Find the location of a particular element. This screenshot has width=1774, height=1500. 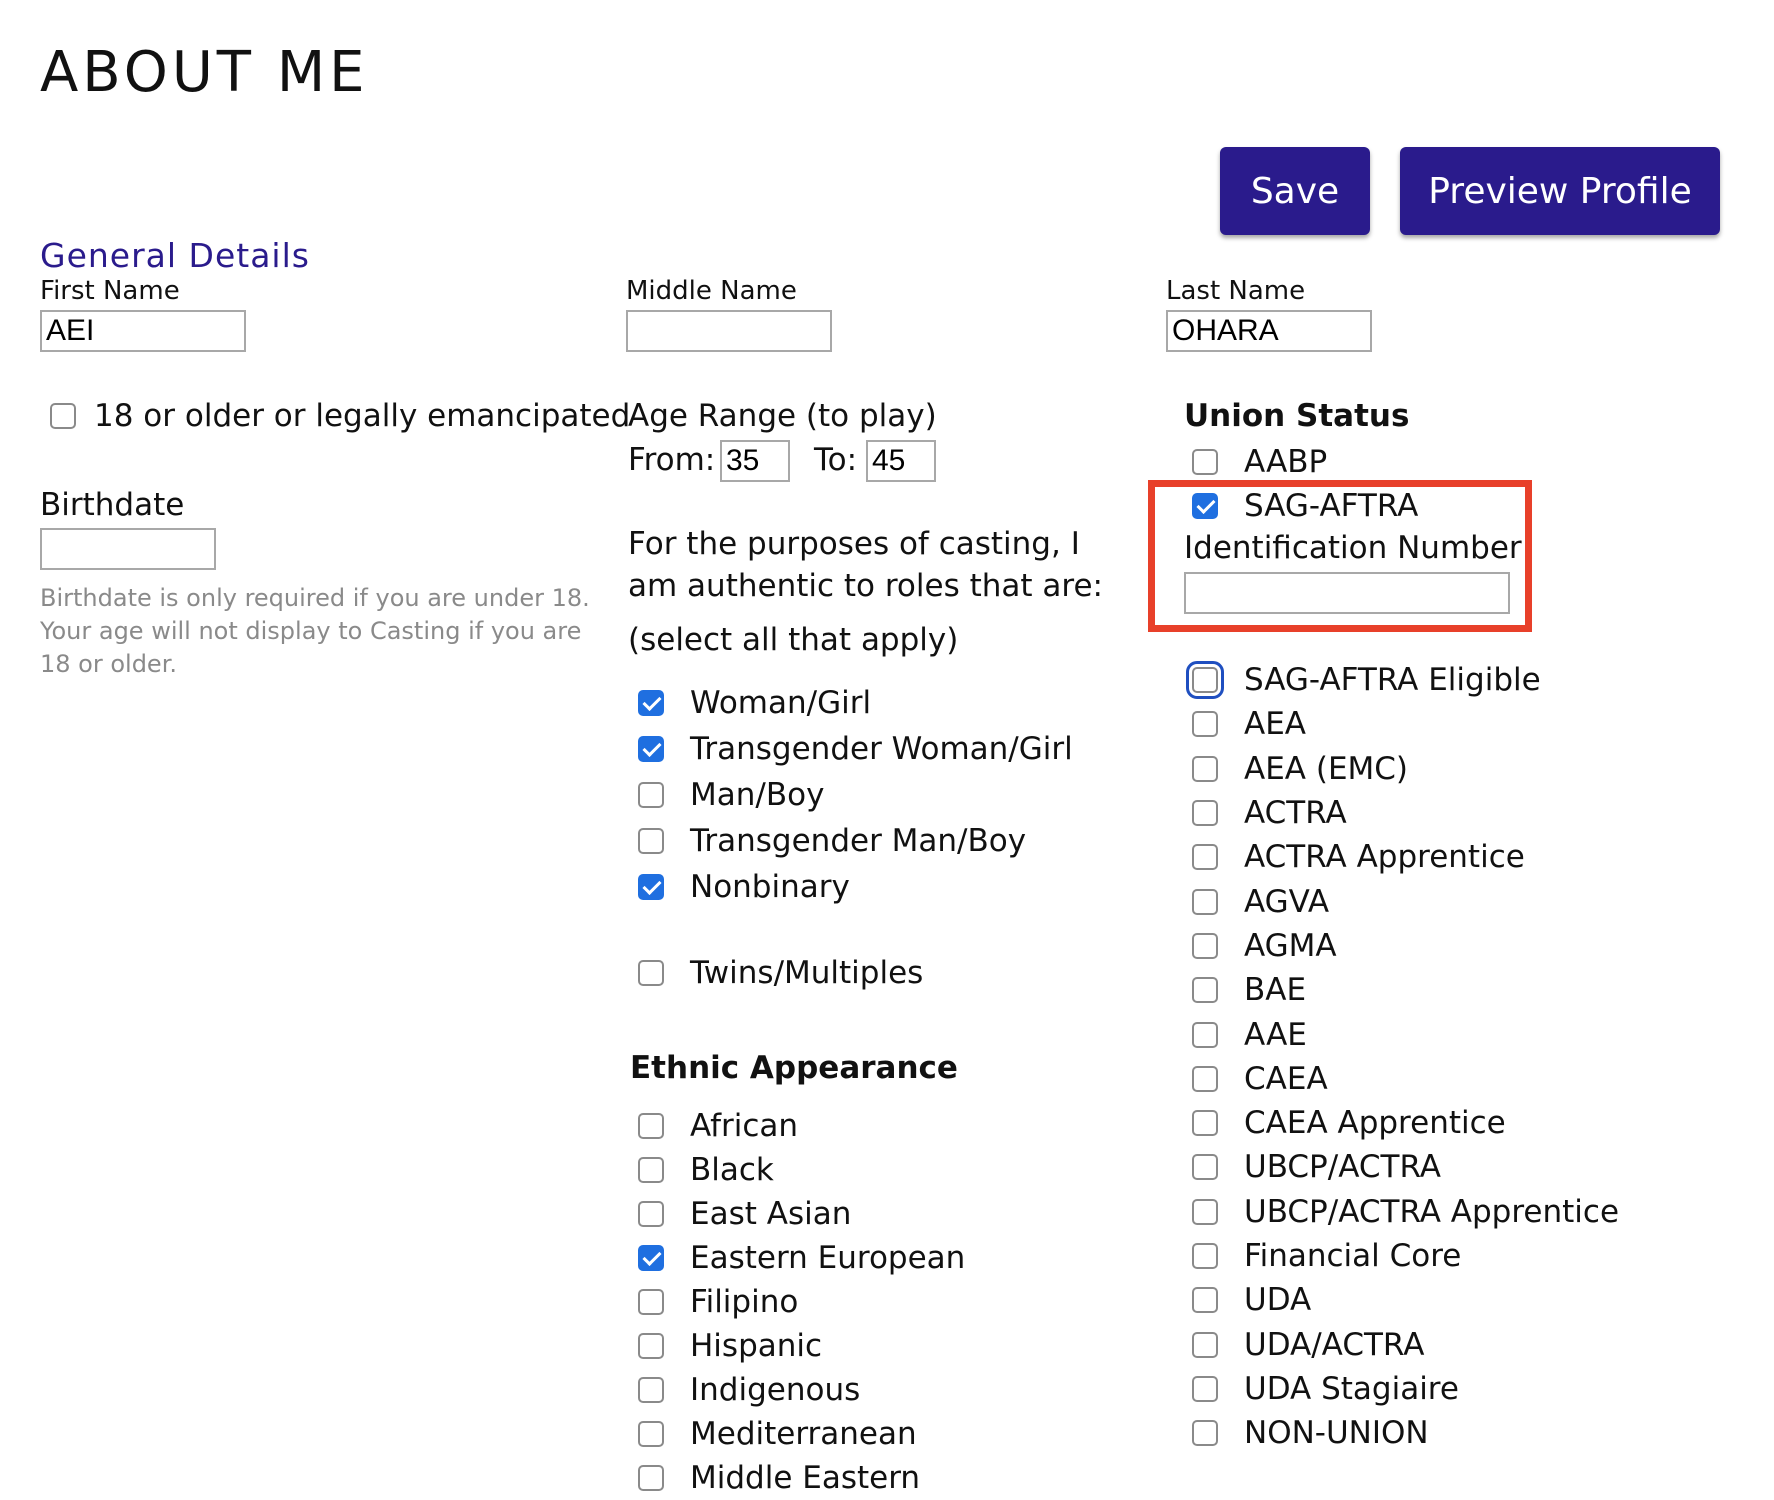

union-option: UDA Stagiaire is located at coordinates (1405, 1389).